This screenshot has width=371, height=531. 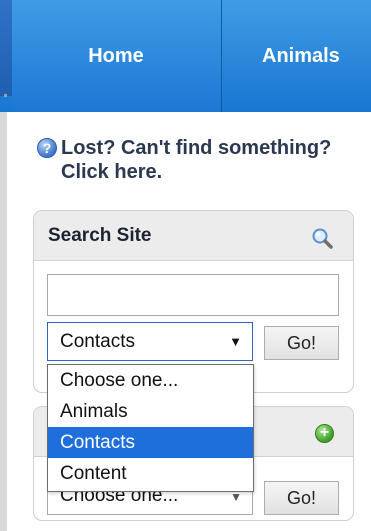 I want to click on search-go-button: Go!, so click(x=301, y=343).